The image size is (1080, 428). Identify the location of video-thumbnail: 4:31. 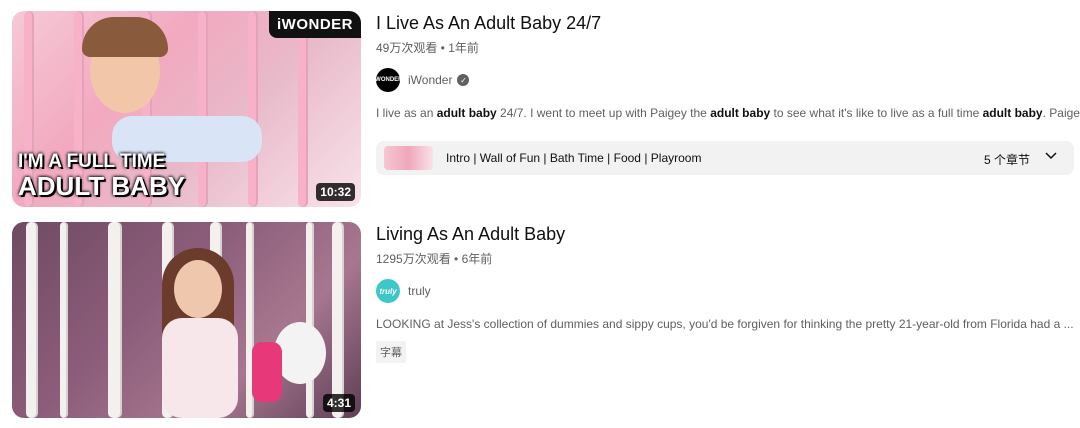
(186, 320).